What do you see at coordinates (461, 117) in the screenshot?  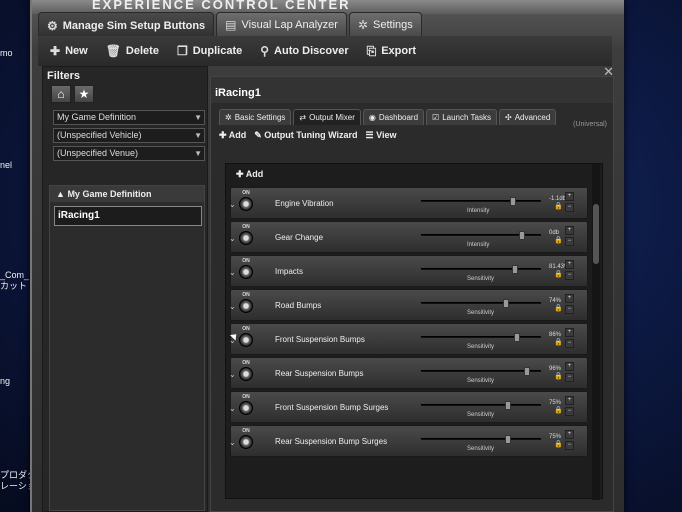 I see `tab-launch-tasks: ☑ Launch Tasks` at bounding box center [461, 117].